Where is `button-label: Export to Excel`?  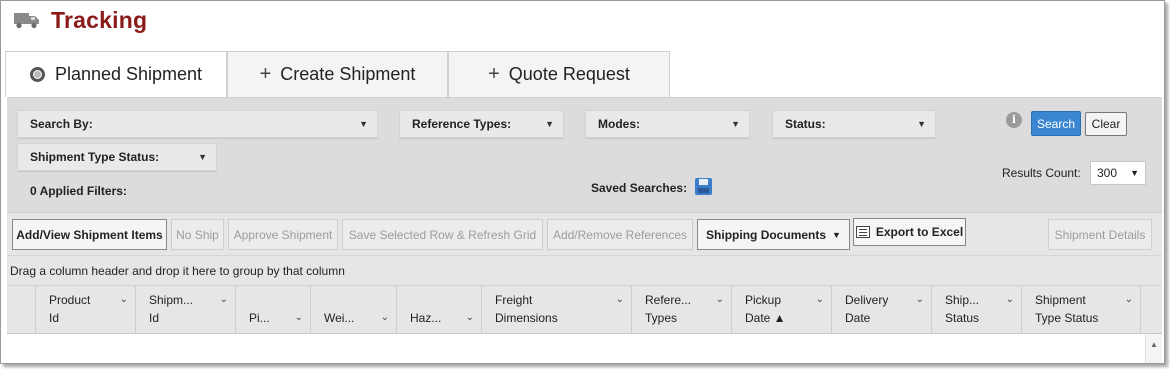
button-label: Export to Excel is located at coordinates (919, 232).